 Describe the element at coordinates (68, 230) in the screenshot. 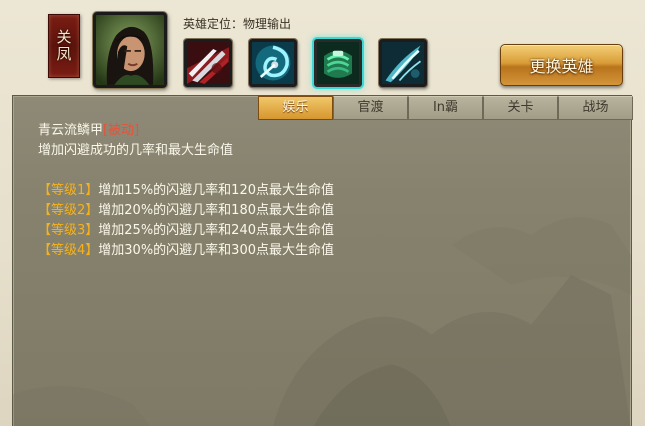

I see `skill-level-tag: 【等级3】` at that location.